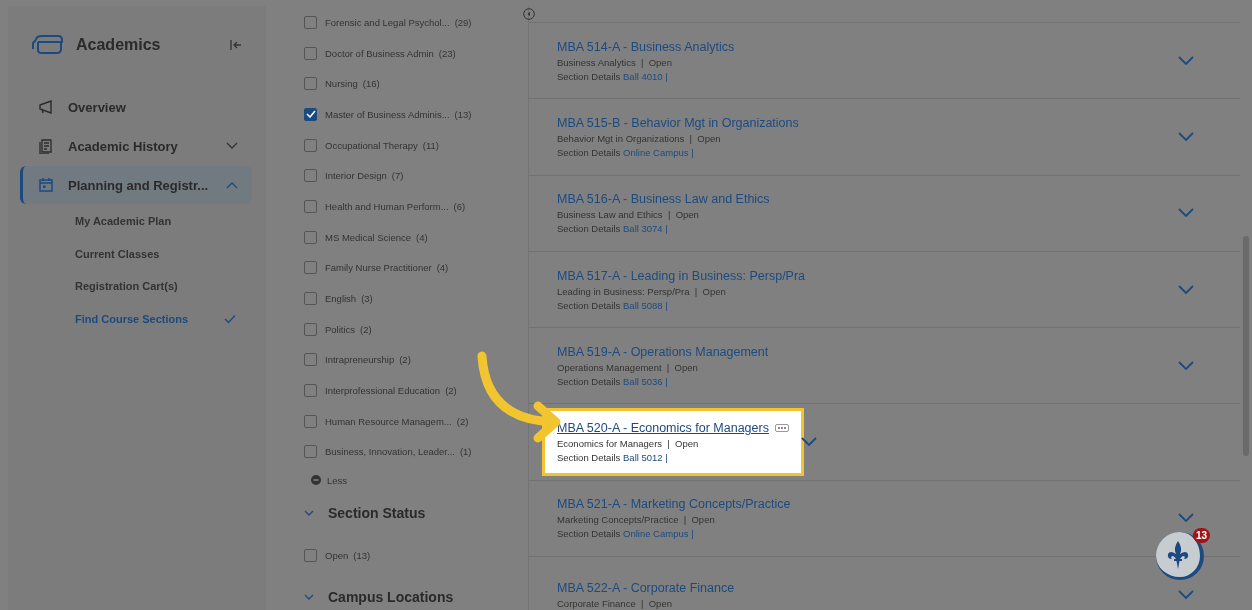  I want to click on nav-subitem: Current Classes, so click(137, 253).